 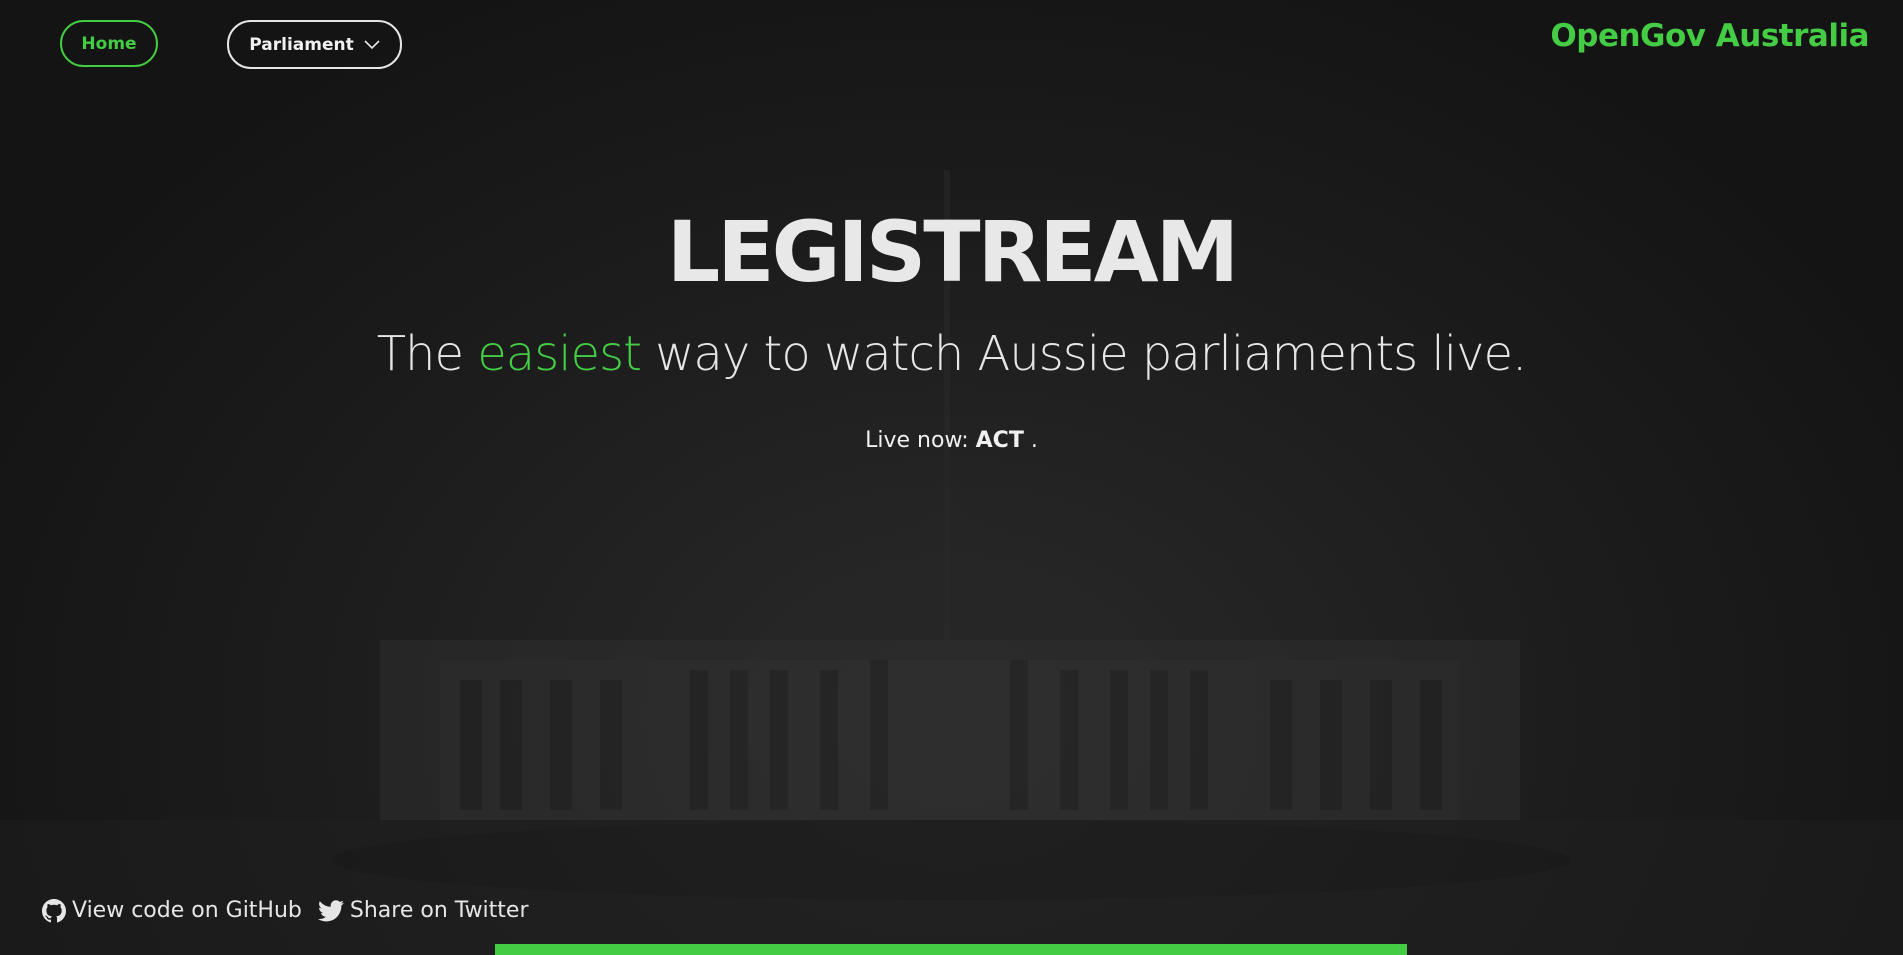 I want to click on twitter-icon, so click(x=330, y=910).